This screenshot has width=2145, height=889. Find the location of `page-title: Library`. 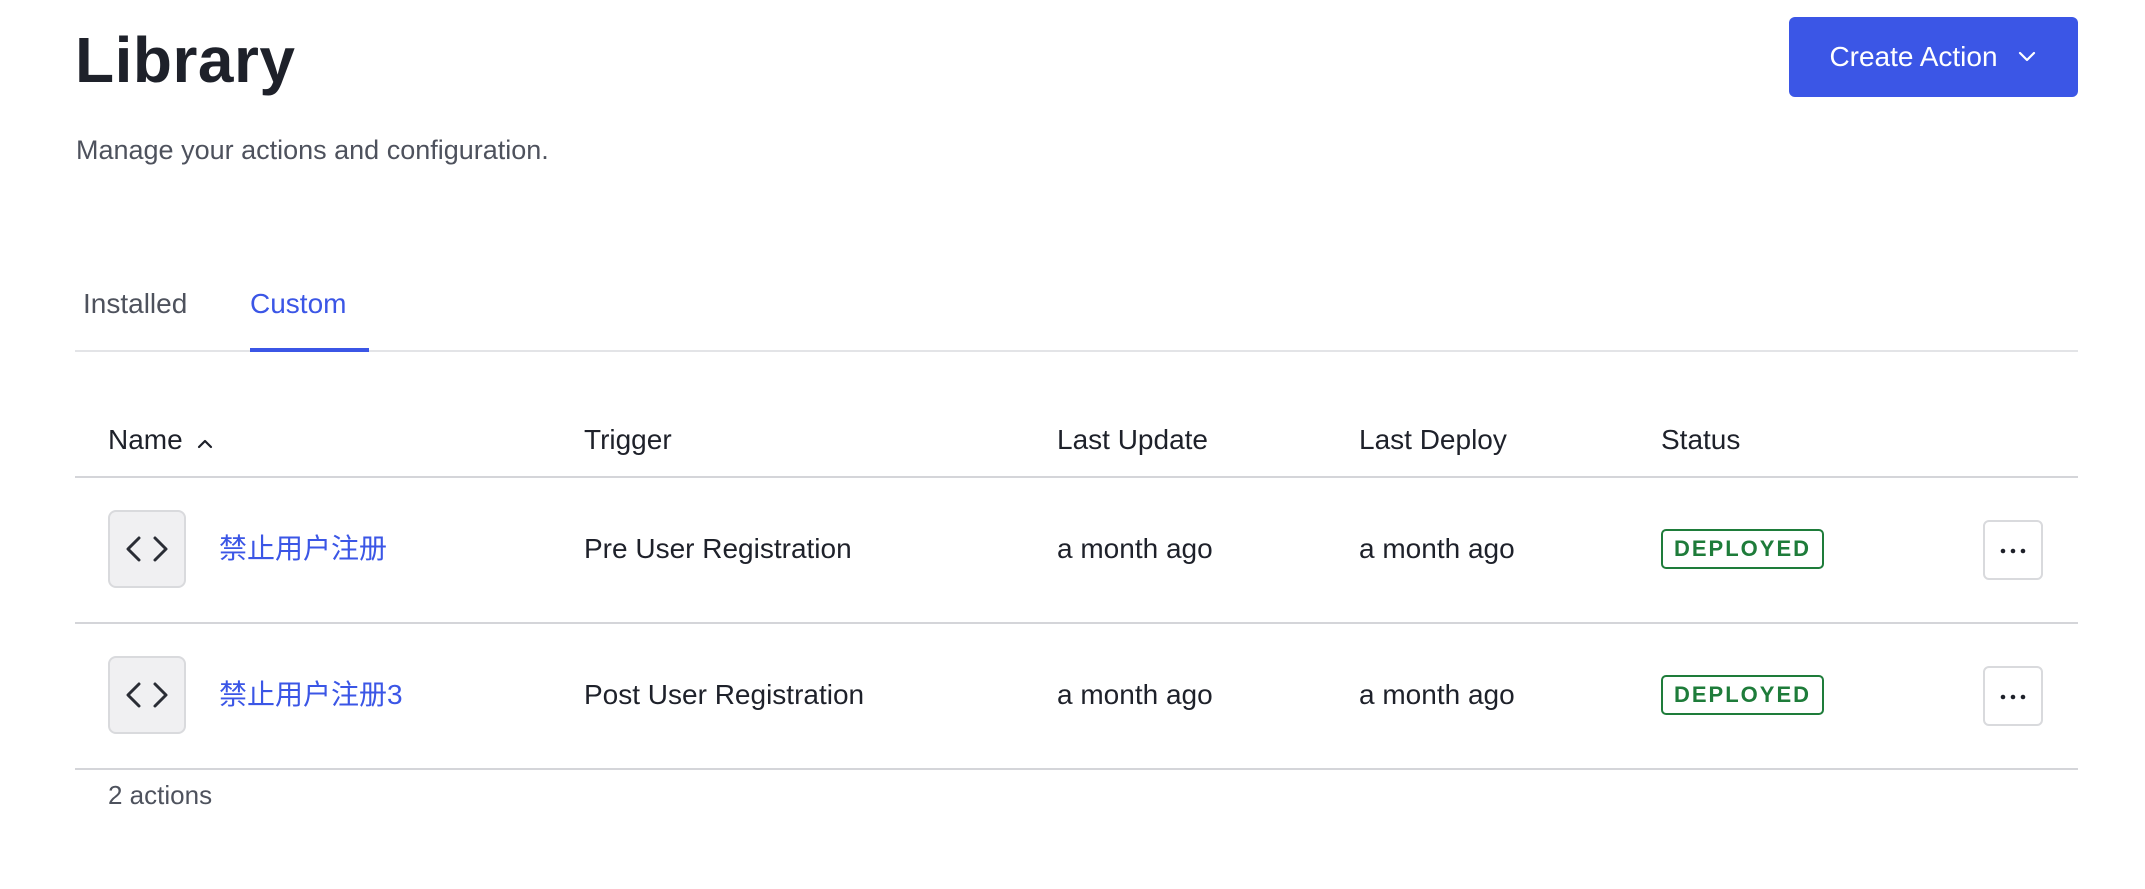

page-title: Library is located at coordinates (185, 60).